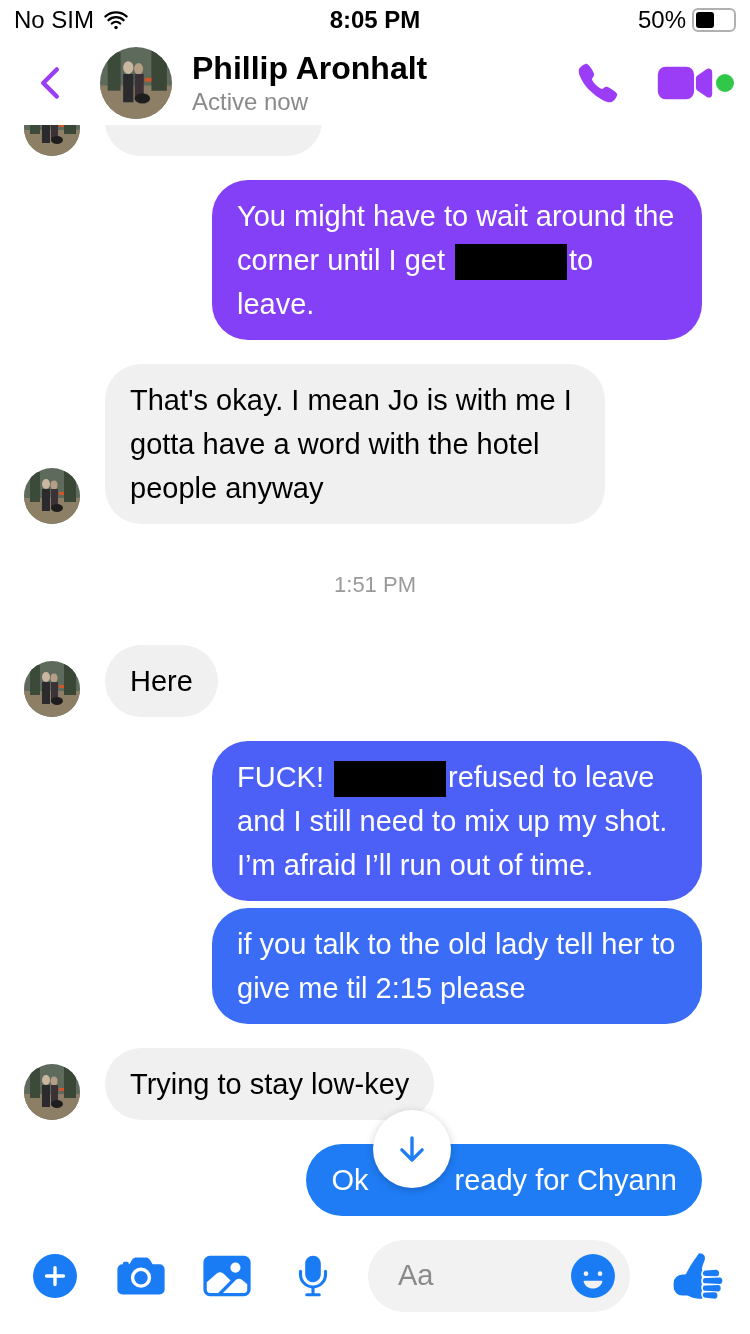 The height and width of the screenshot is (1334, 750). I want to click on active-status: Active now, so click(251, 101).